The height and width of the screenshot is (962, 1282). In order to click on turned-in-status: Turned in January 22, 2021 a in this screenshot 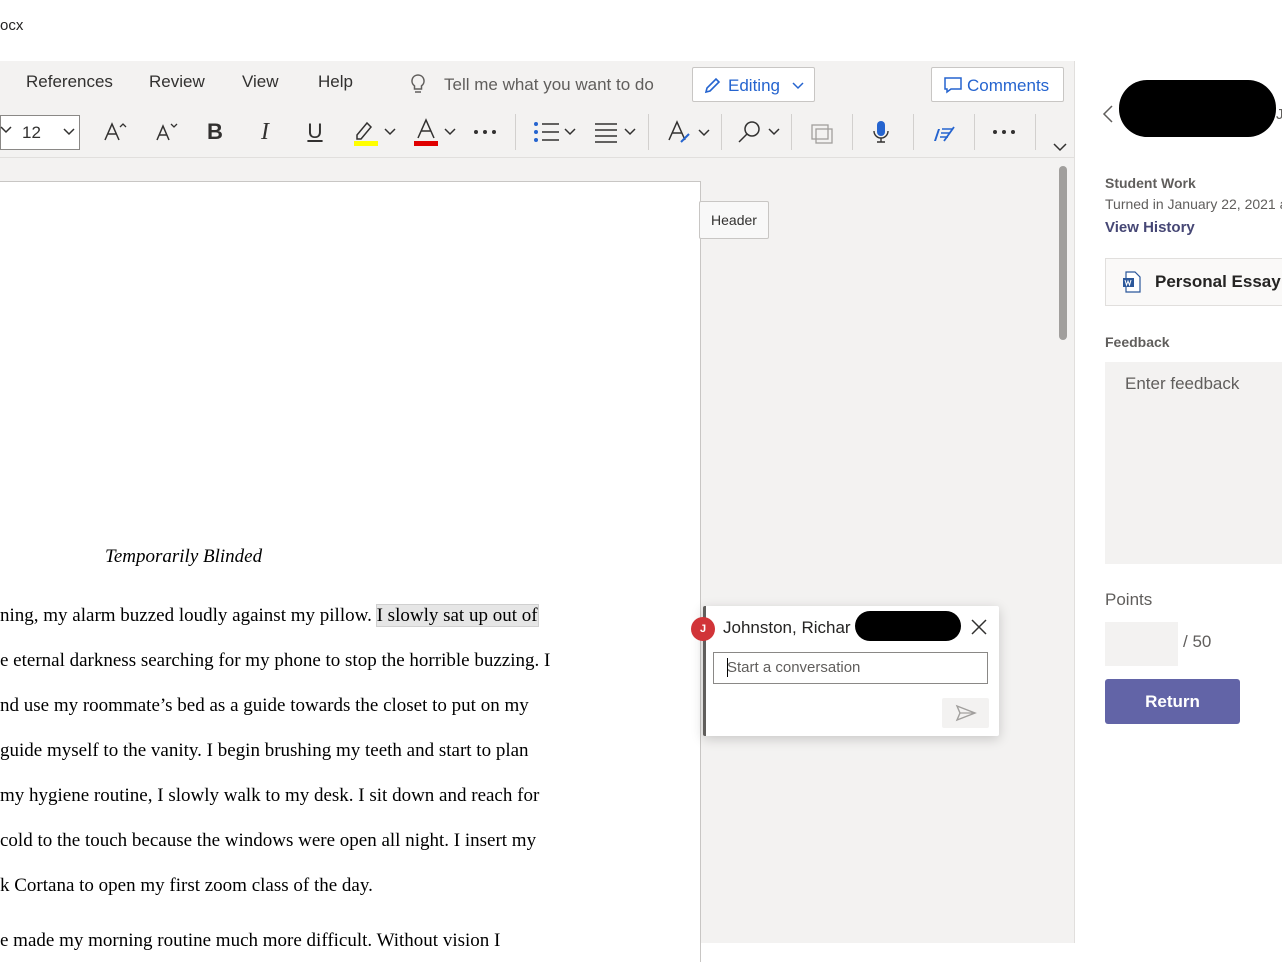, I will do `click(1193, 204)`.